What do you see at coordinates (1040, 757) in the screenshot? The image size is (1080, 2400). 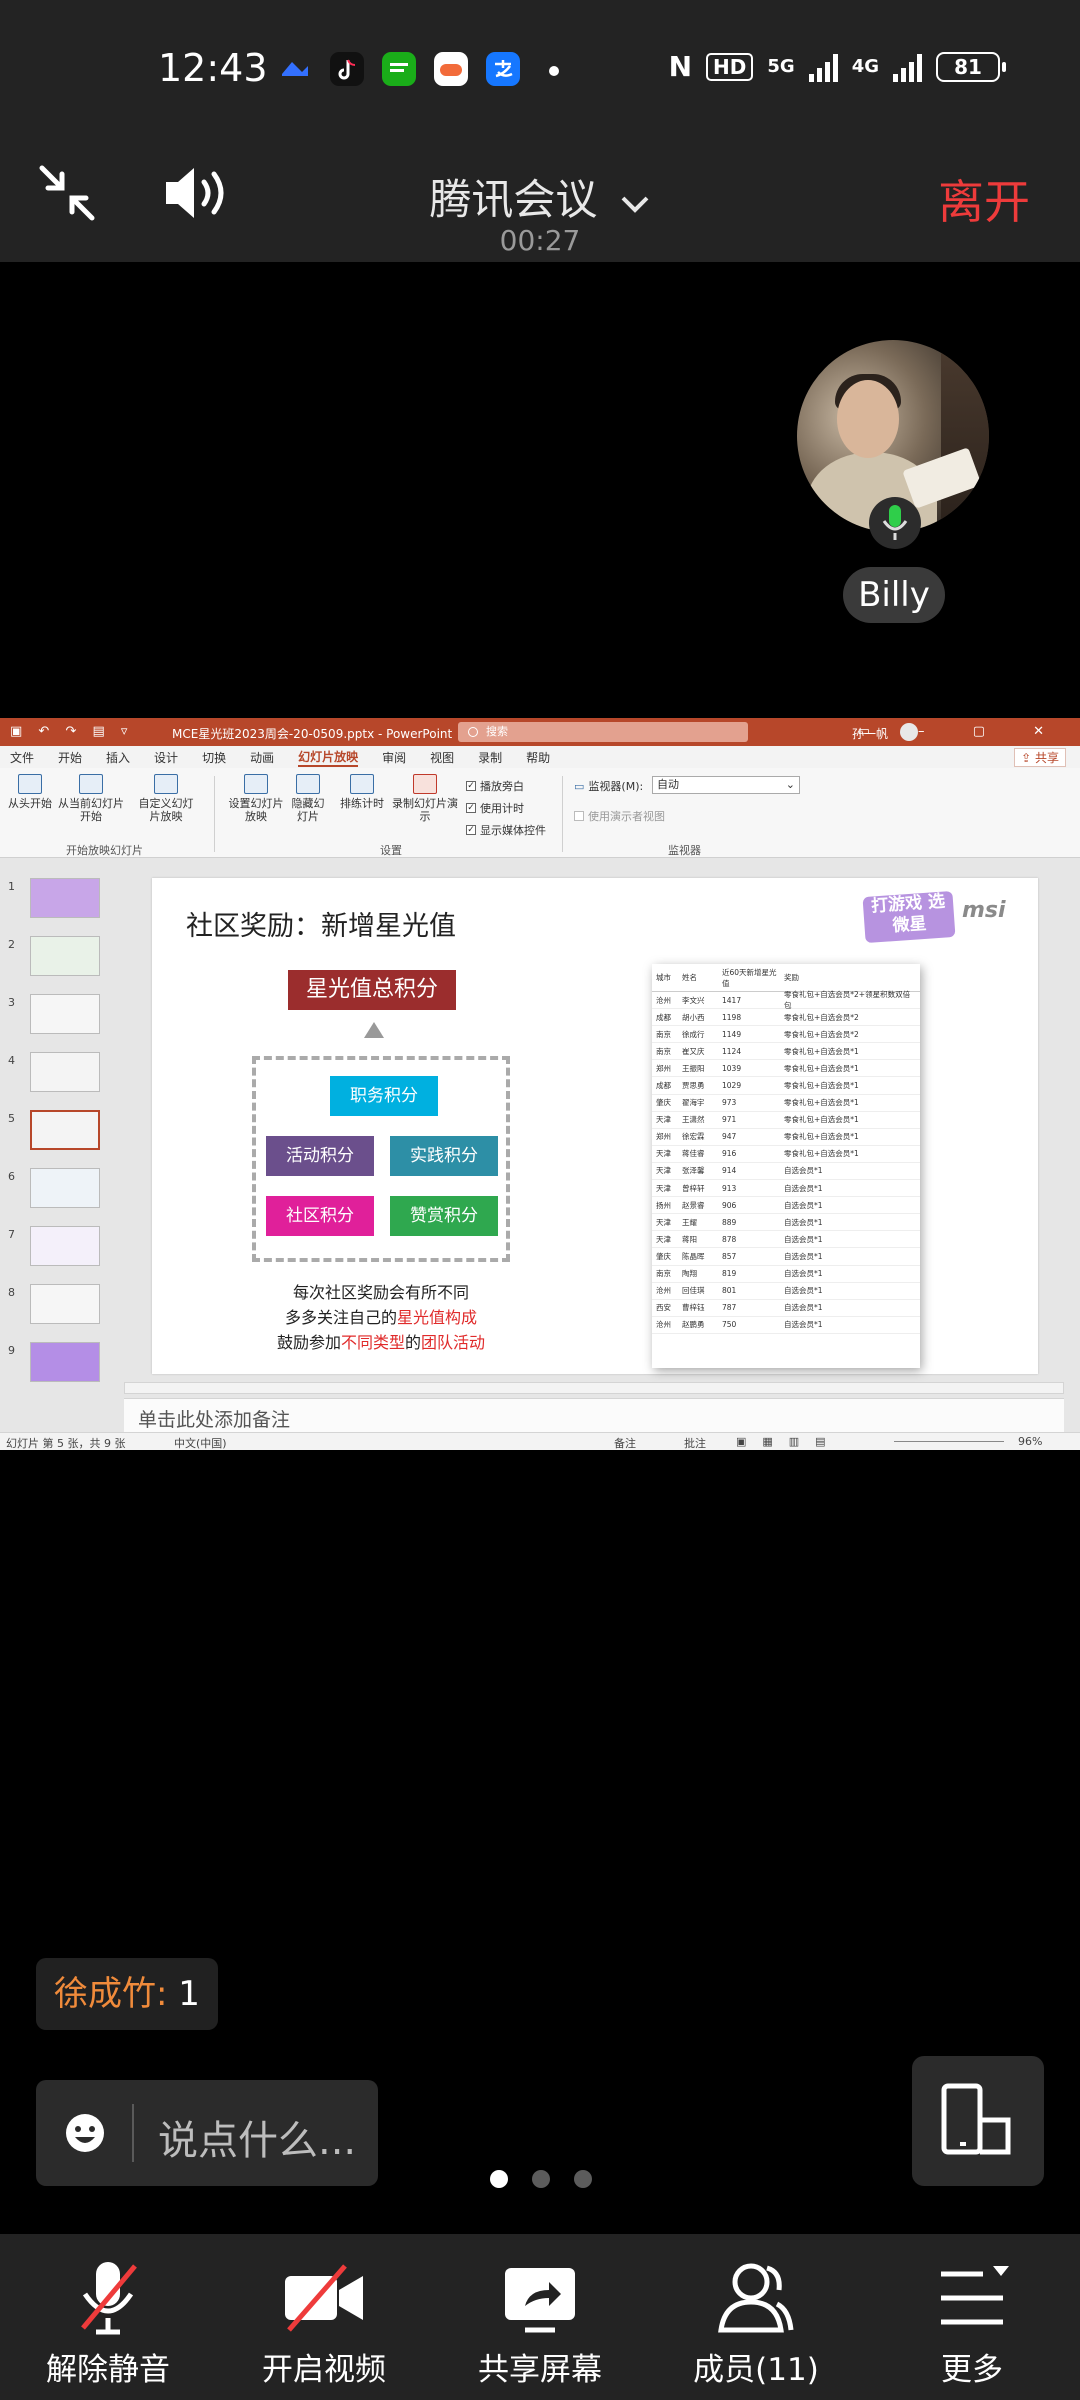 I see `ppt-share-button: ⇪ 共享` at bounding box center [1040, 757].